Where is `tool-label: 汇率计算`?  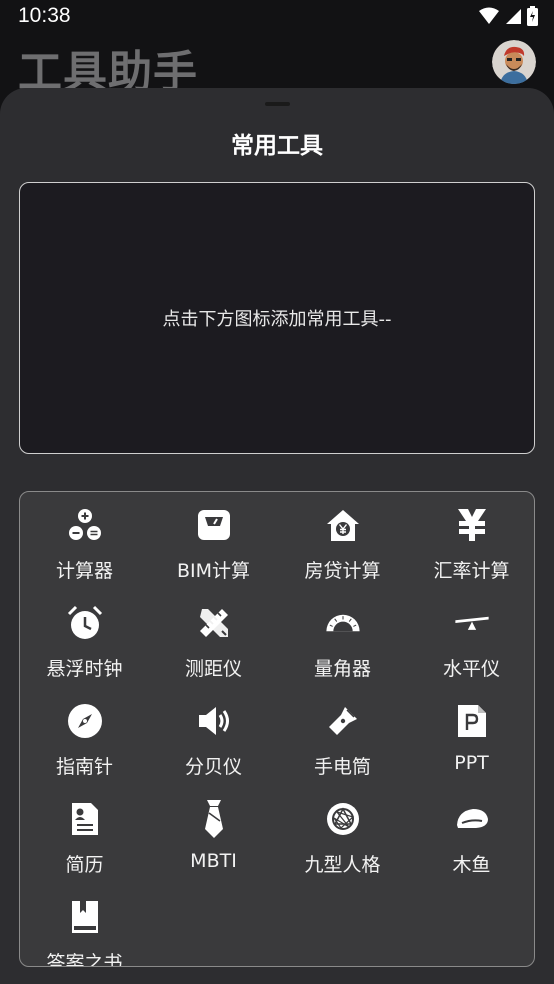
tool-label: 汇率计算 is located at coordinates (471, 571).